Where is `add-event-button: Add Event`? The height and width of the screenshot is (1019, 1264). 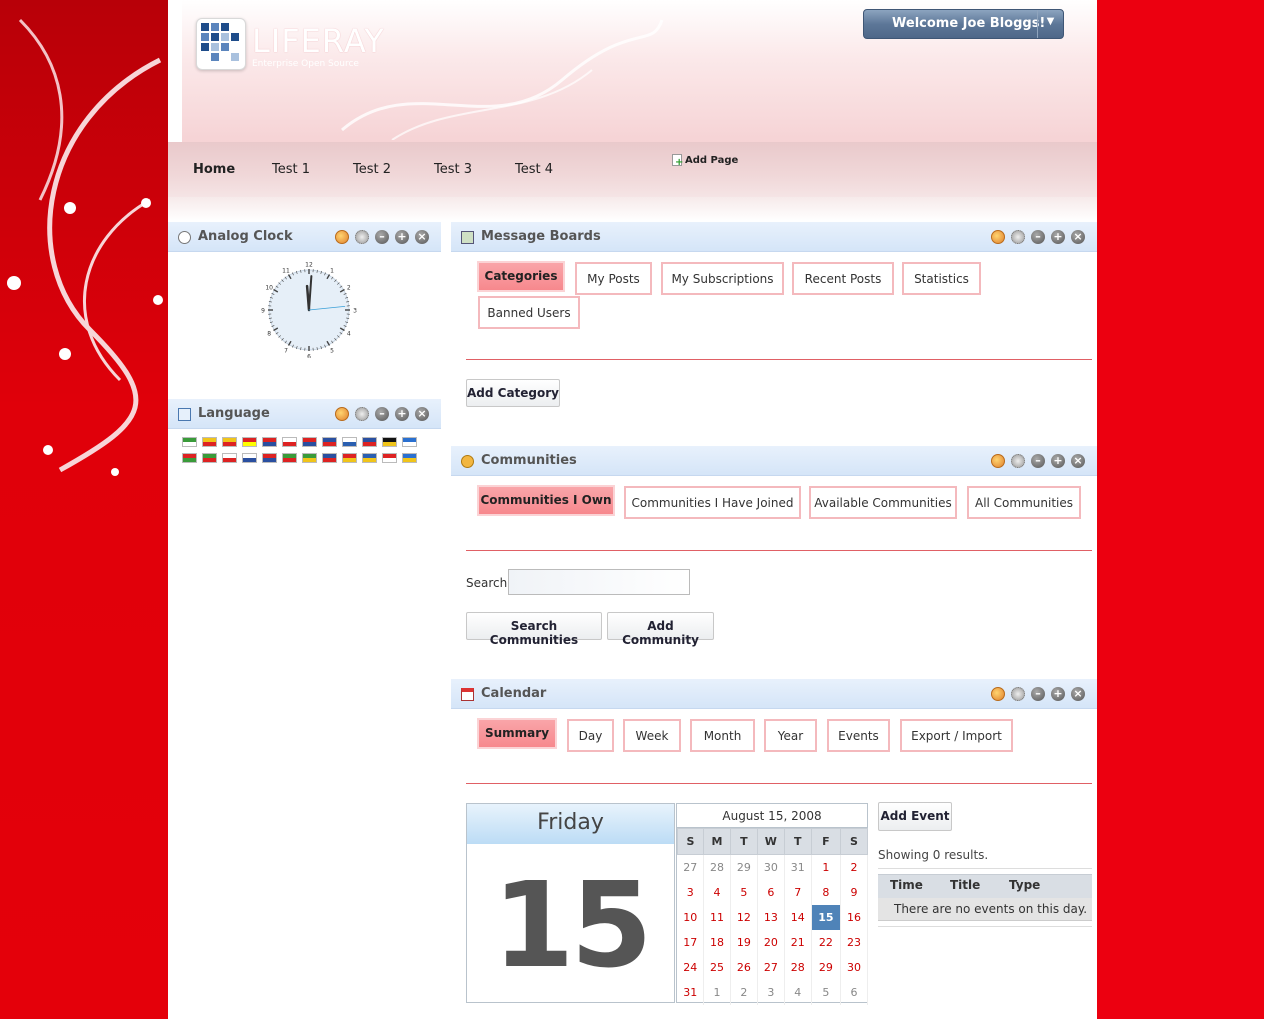
add-event-button: Add Event is located at coordinates (915, 816).